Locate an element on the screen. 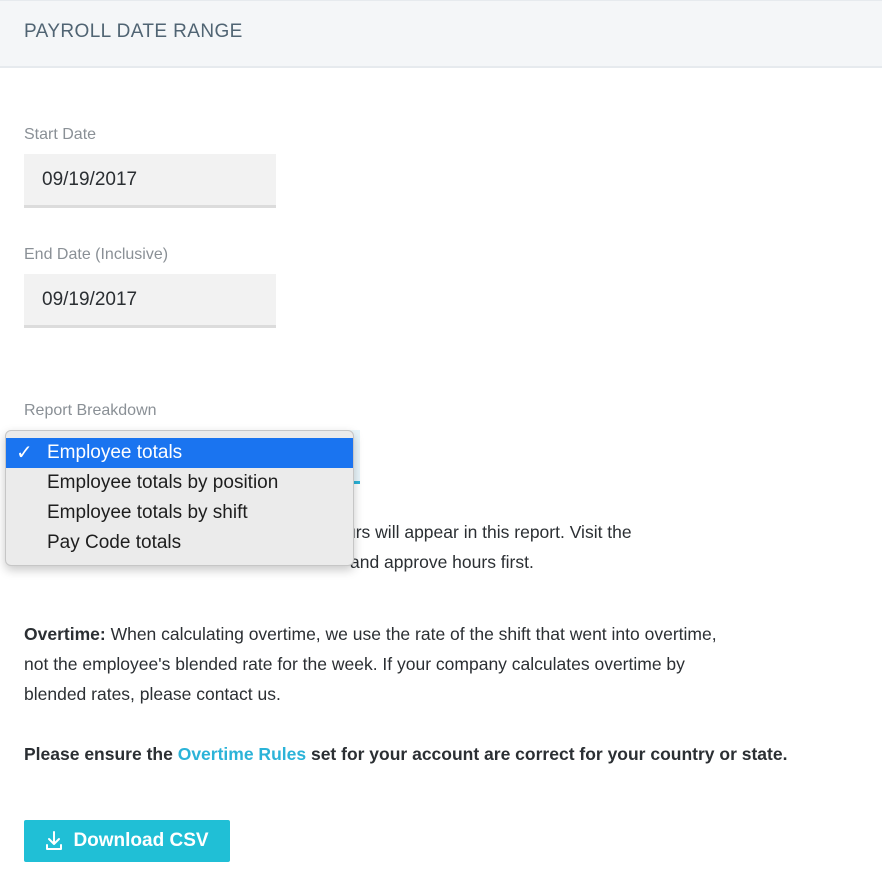 This screenshot has width=882, height=888. checkmark-icon: ✓ is located at coordinates (24, 453).